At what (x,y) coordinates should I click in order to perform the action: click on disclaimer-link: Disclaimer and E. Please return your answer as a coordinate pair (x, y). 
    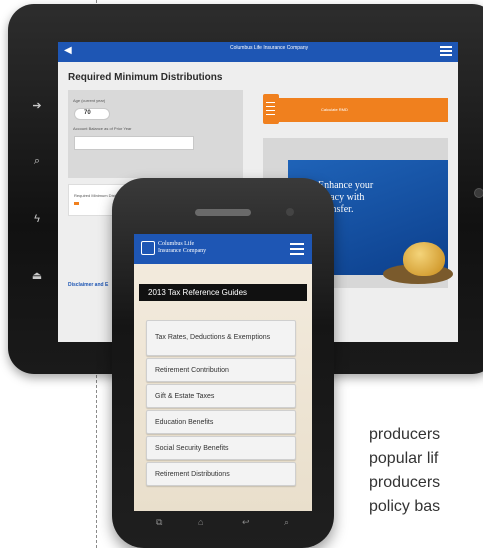
    Looking at the image, I should click on (88, 285).